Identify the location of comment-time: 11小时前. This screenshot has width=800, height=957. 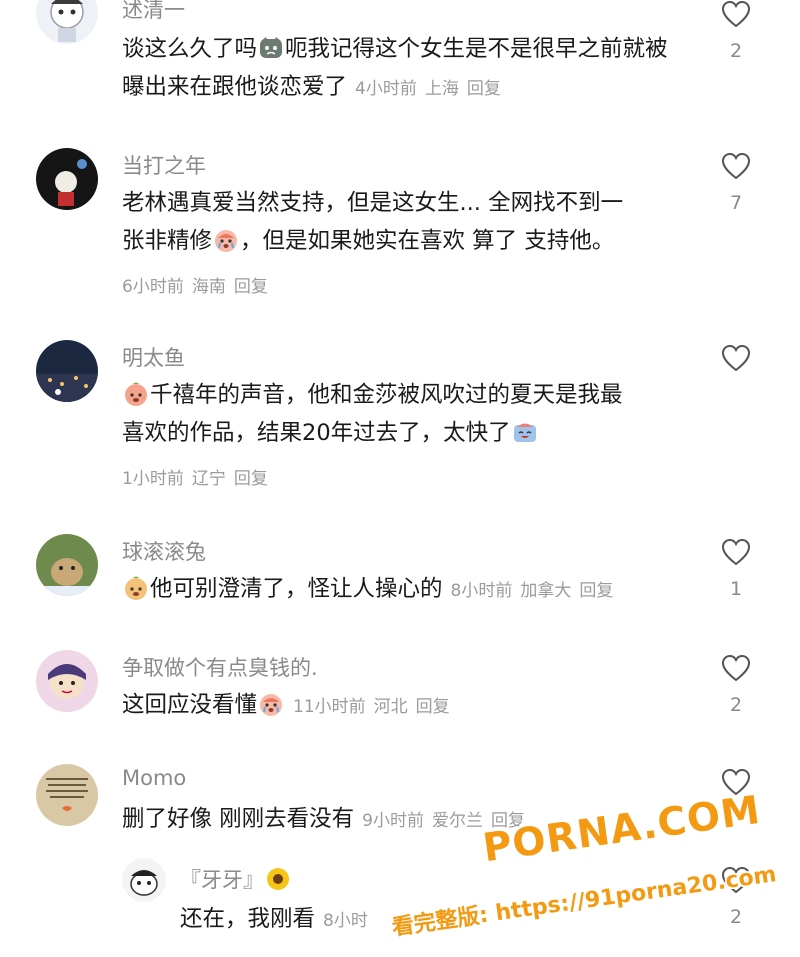
(329, 707).